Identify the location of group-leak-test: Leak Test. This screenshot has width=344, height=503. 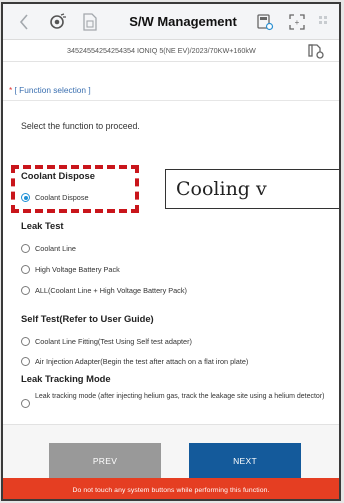
(42, 225).